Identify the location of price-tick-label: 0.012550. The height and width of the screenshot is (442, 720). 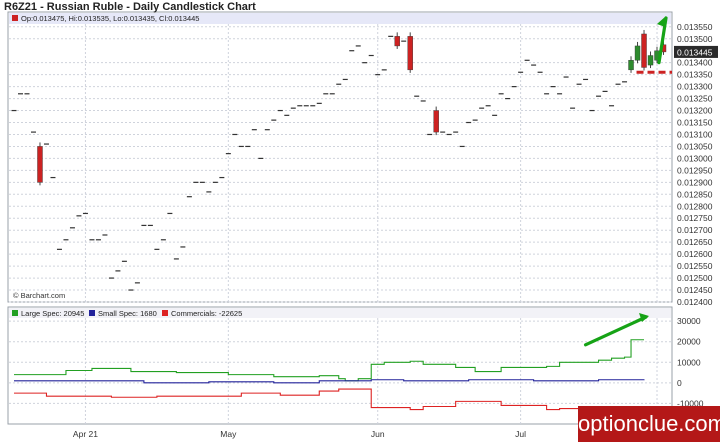
(695, 266).